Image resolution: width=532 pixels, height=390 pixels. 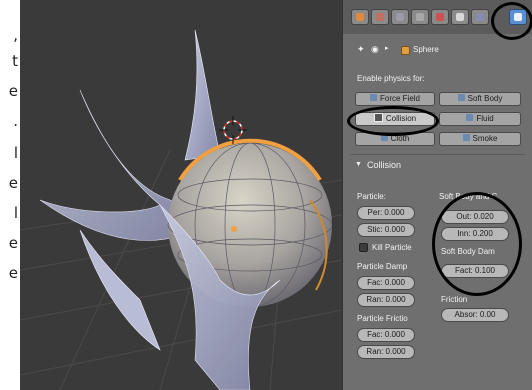 I want to click on wrench-icon, so click(x=460, y=17).